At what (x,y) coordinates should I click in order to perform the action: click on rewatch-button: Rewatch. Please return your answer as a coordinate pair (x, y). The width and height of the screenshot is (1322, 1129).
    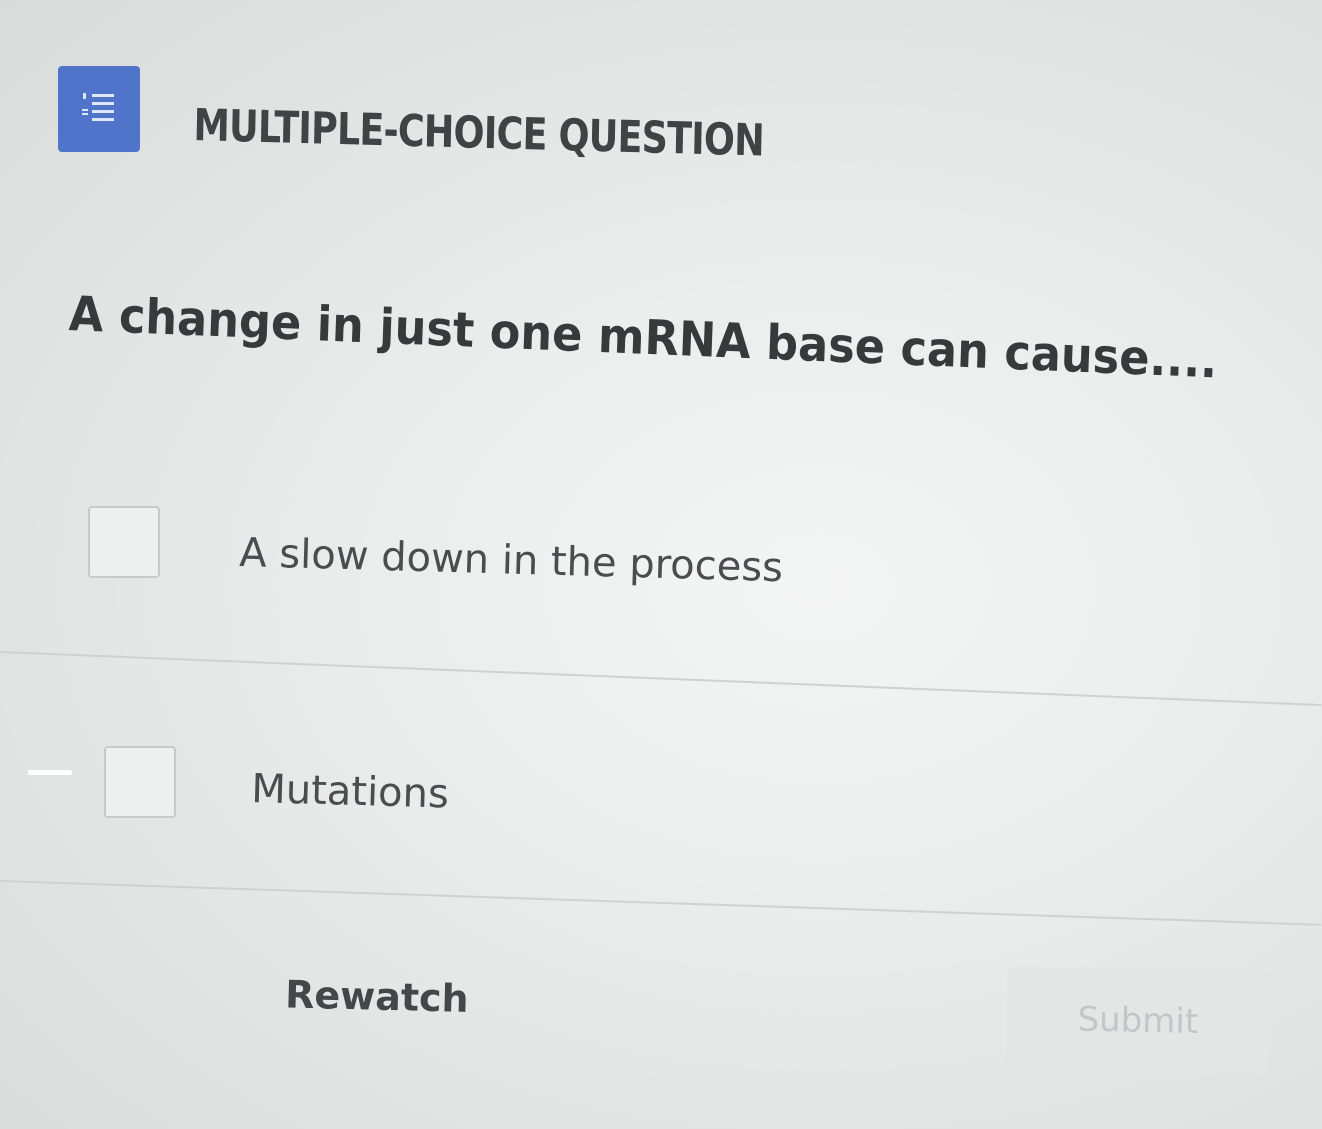
    Looking at the image, I should click on (376, 996).